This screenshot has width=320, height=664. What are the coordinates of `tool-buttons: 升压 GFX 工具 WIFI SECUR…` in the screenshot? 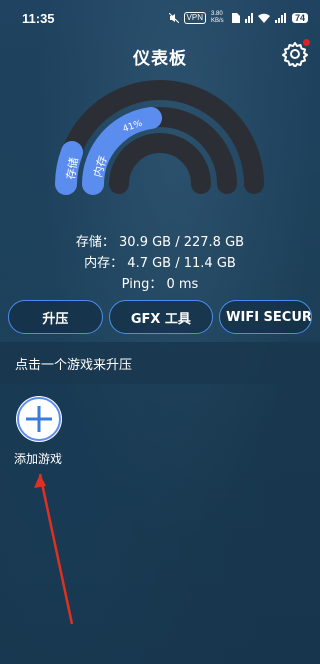 It's located at (160, 317).